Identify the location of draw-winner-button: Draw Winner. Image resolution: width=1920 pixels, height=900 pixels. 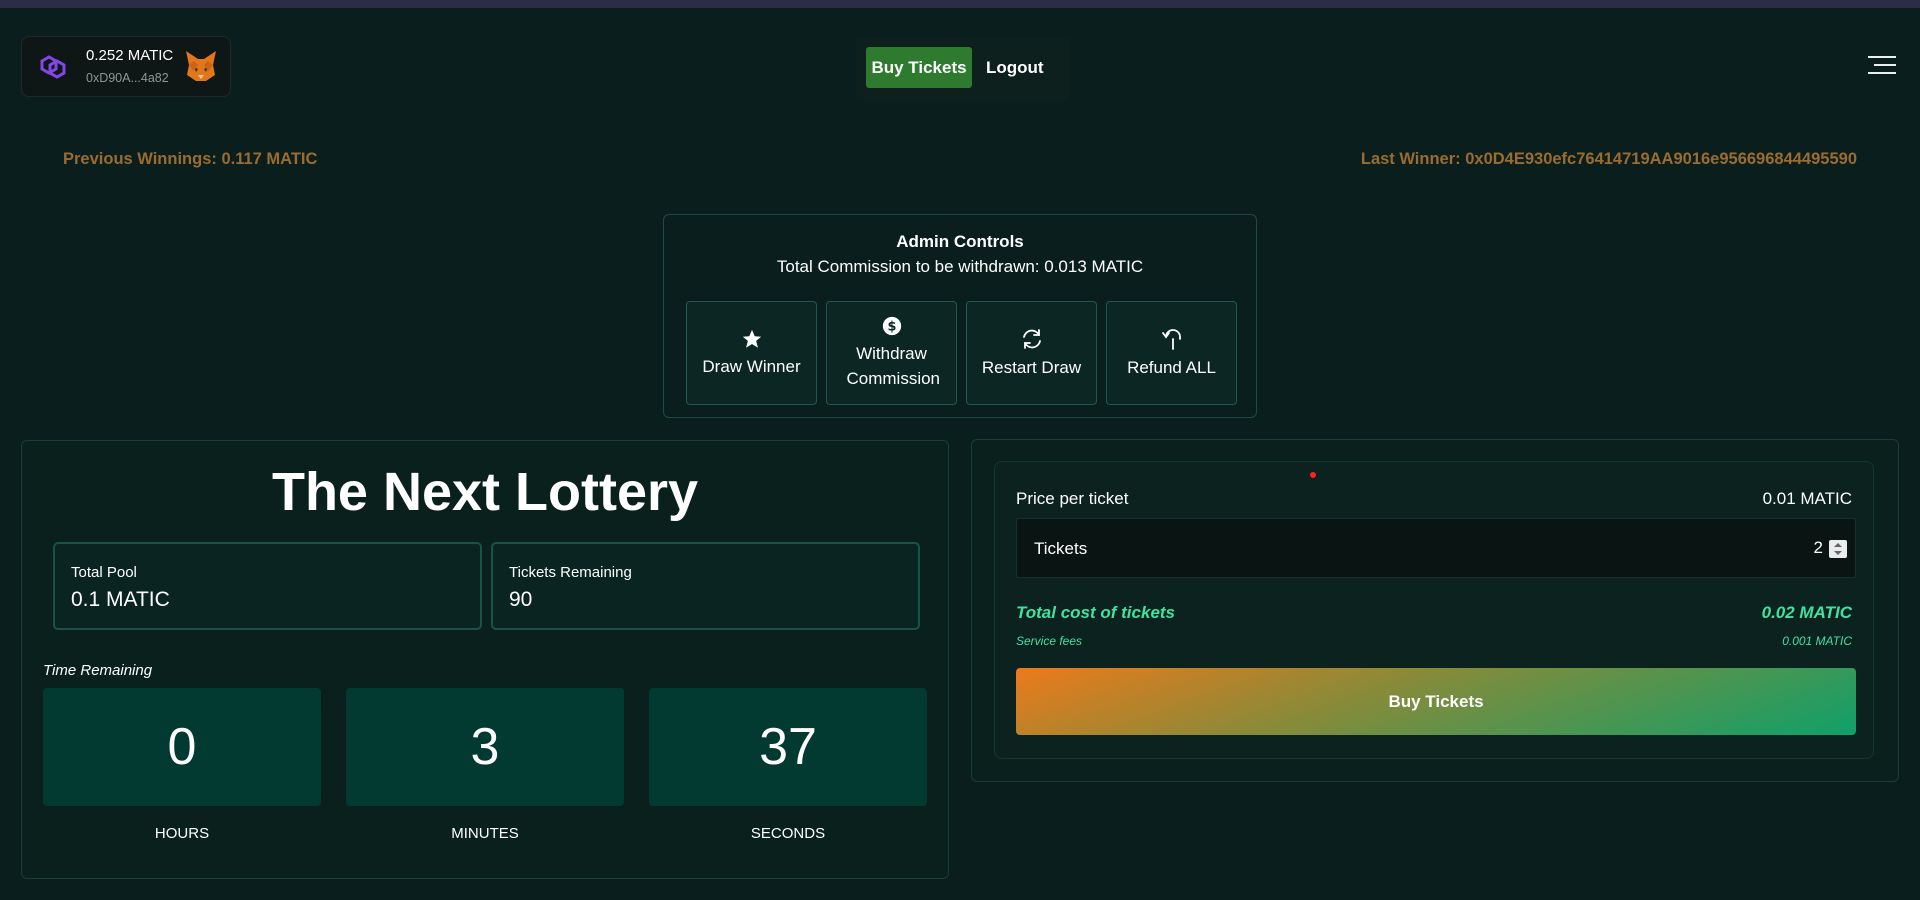
(751, 353).